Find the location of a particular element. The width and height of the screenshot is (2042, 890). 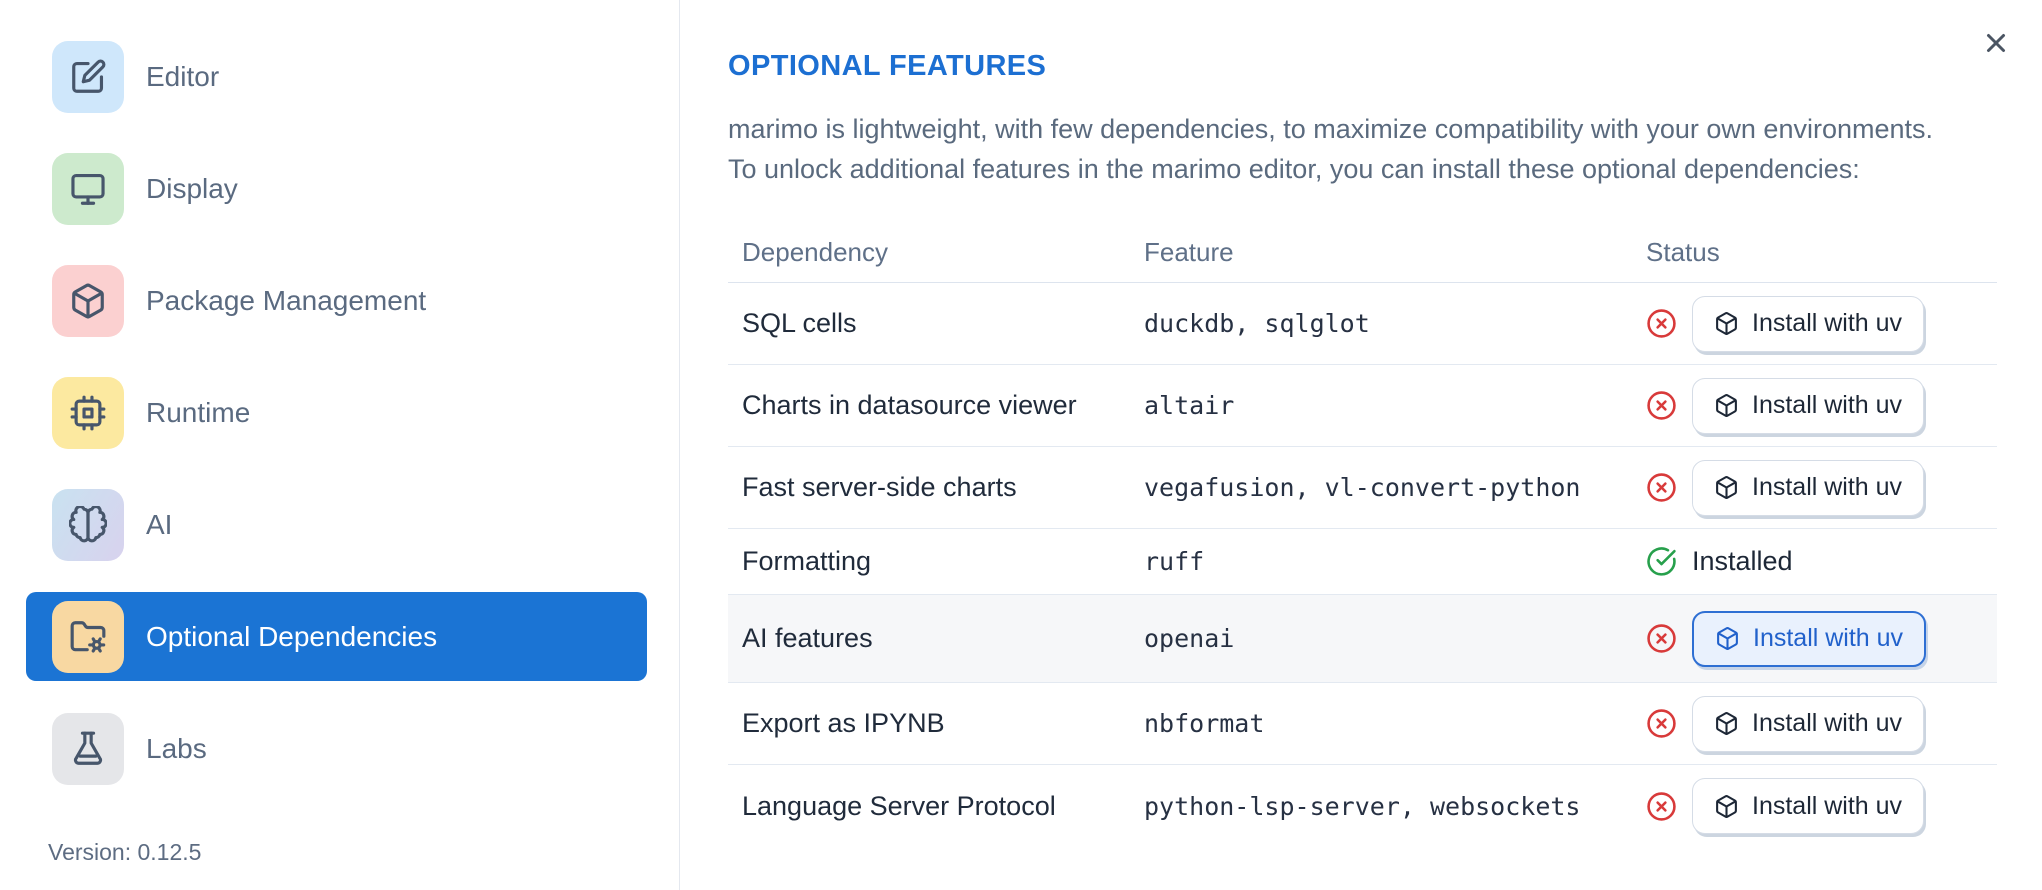

table-row: Formatting ruff Installed is located at coordinates (1362, 562).